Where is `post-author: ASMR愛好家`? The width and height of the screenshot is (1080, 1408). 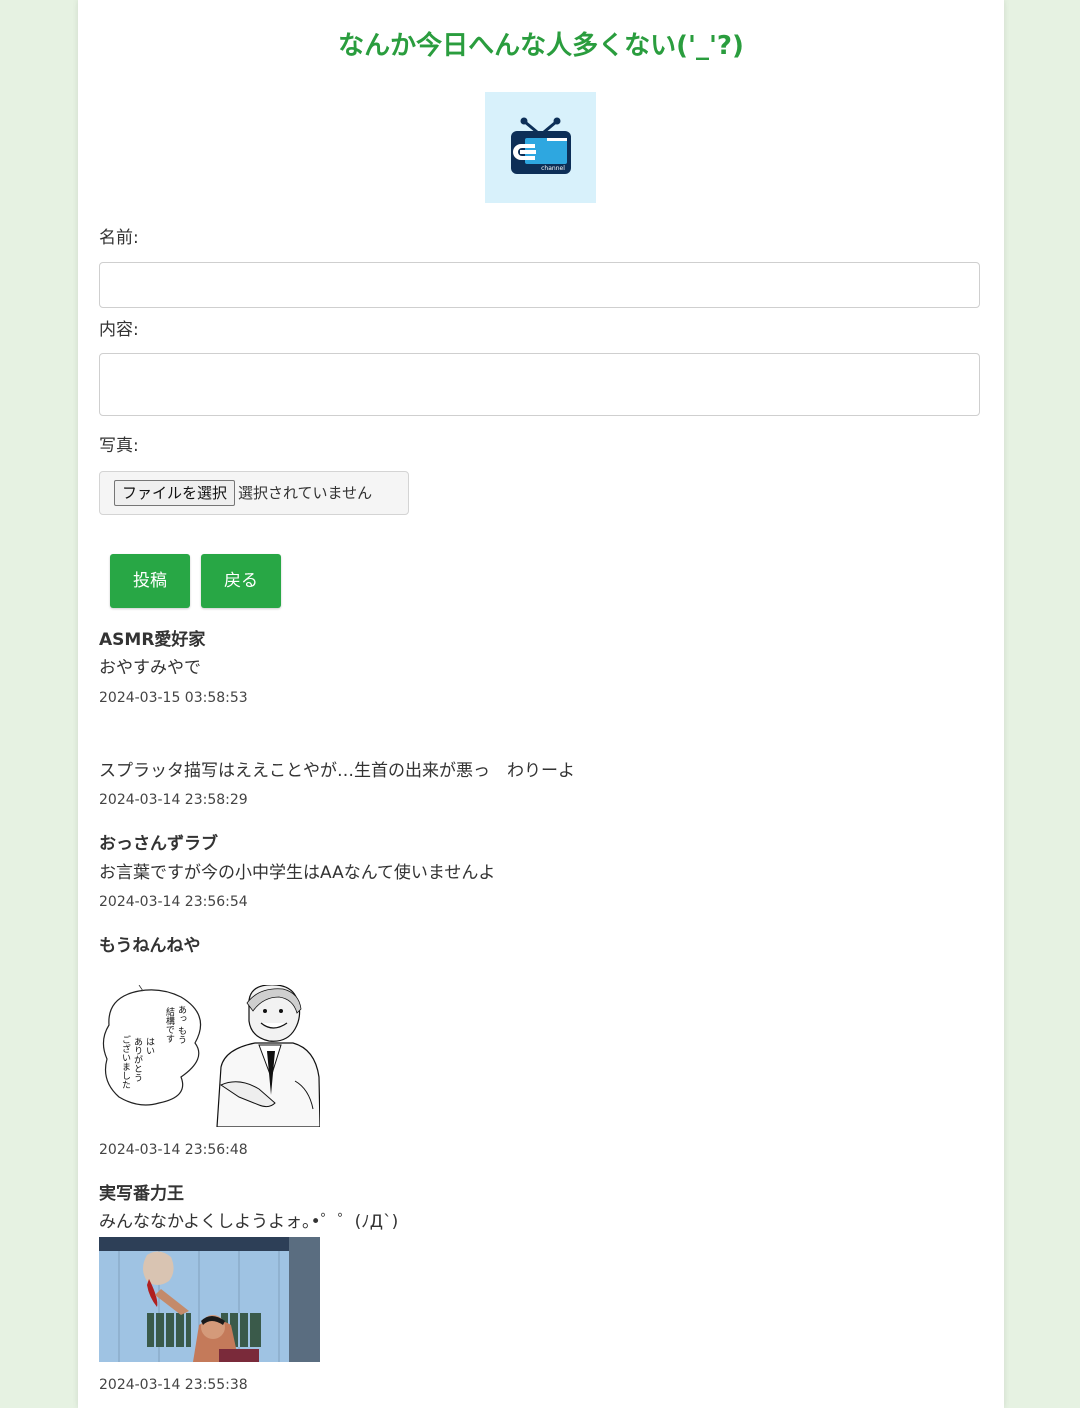 post-author: ASMR愛好家 is located at coordinates (152, 640).